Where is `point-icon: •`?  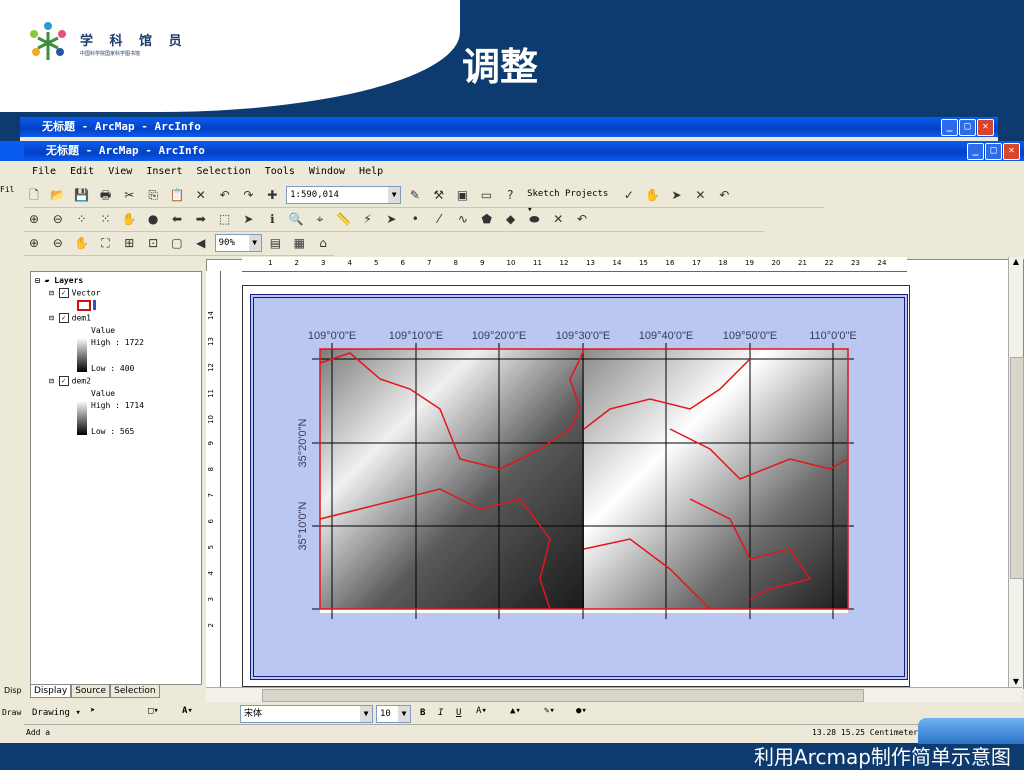
point-icon: • is located at coordinates (415, 219).